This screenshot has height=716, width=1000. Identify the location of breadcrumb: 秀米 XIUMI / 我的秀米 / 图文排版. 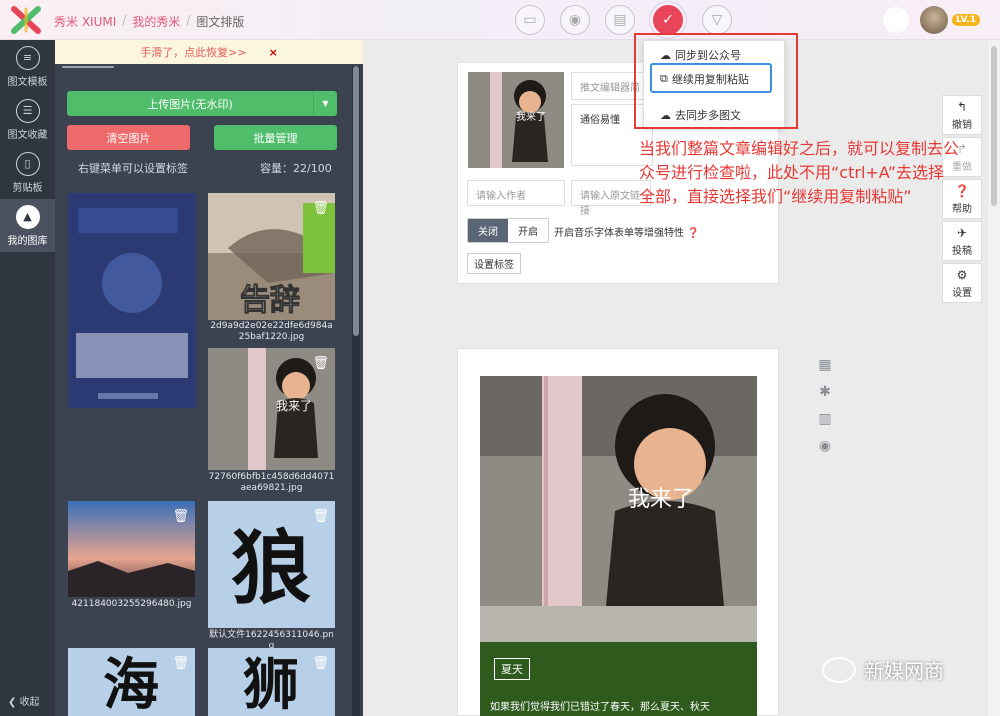
(149, 21).